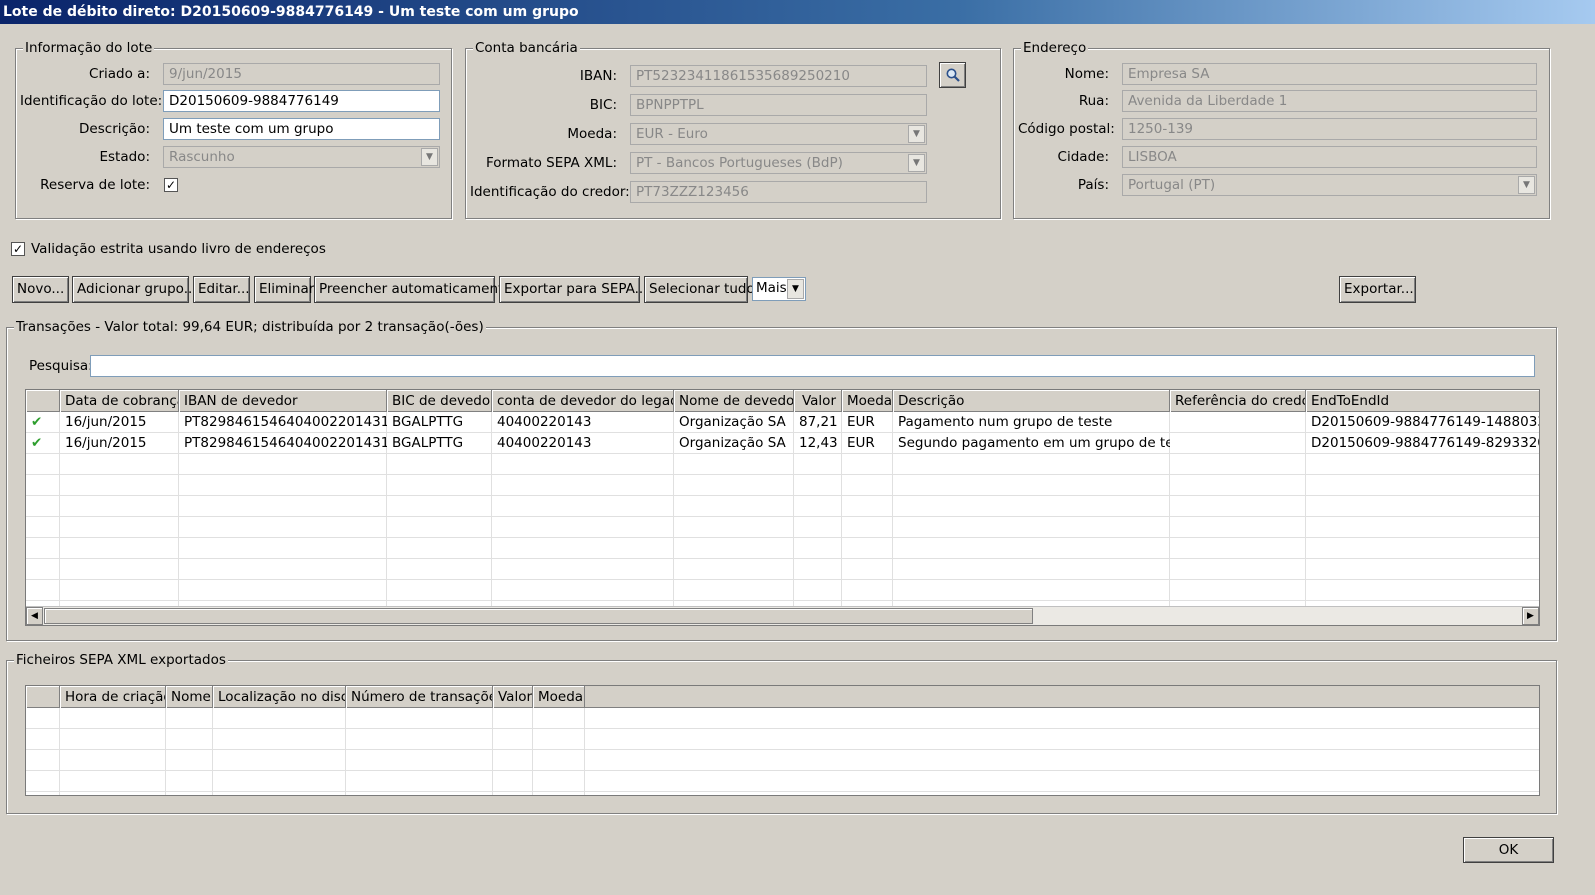 Image resolution: width=1595 pixels, height=895 pixels. What do you see at coordinates (91, 101) in the screenshot?
I see `batch-id-label: Identificação do lote:` at bounding box center [91, 101].